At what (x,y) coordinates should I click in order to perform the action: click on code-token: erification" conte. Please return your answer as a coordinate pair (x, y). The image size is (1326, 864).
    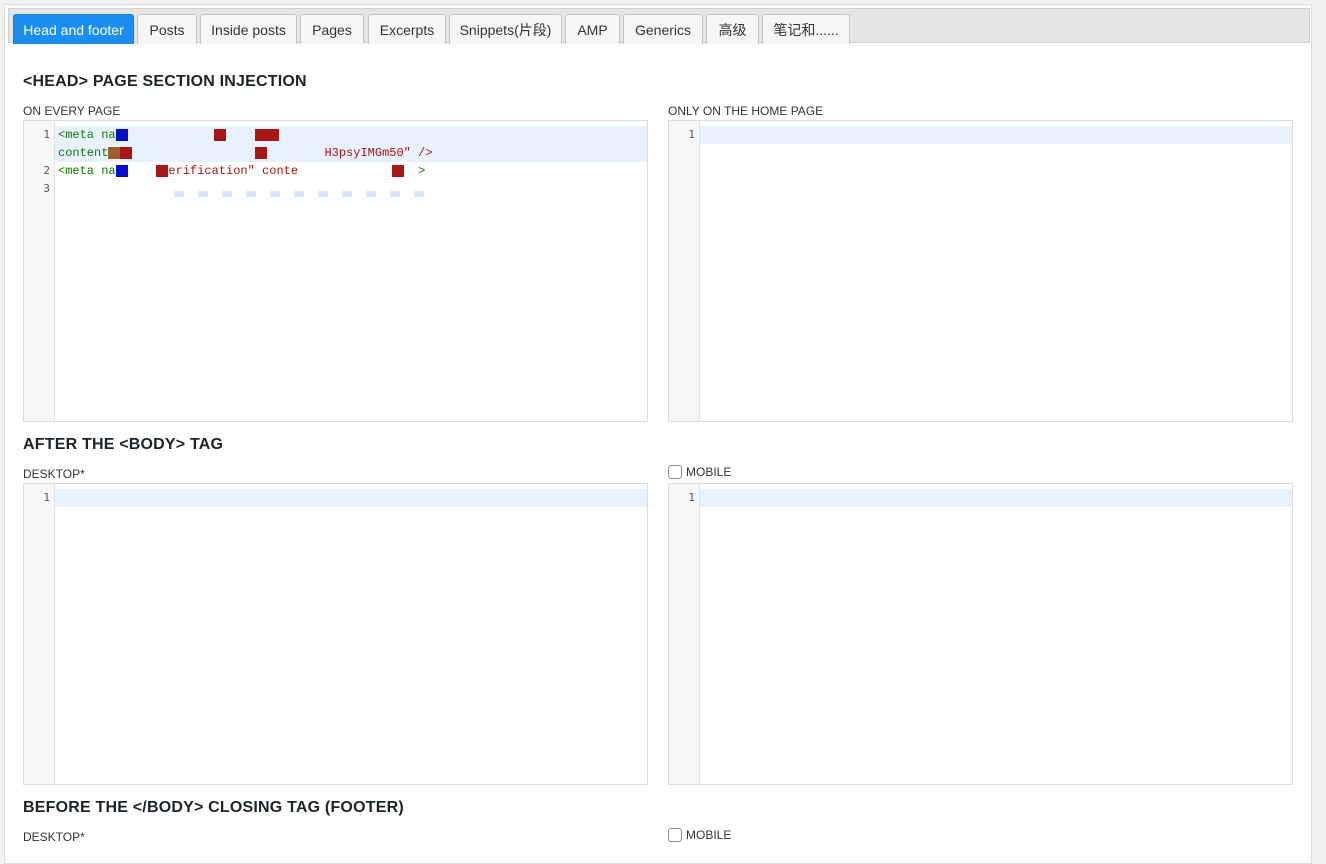
    Looking at the image, I should click on (233, 171).